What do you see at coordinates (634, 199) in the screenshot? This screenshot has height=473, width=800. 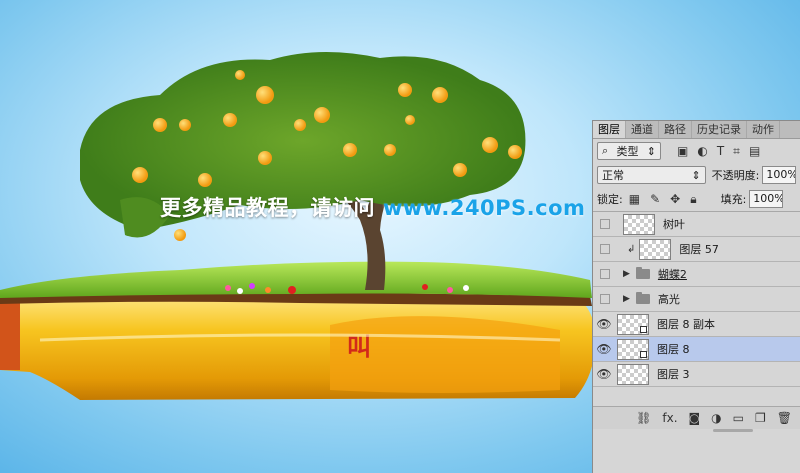 I see `lock-transparent-icon: ▦` at bounding box center [634, 199].